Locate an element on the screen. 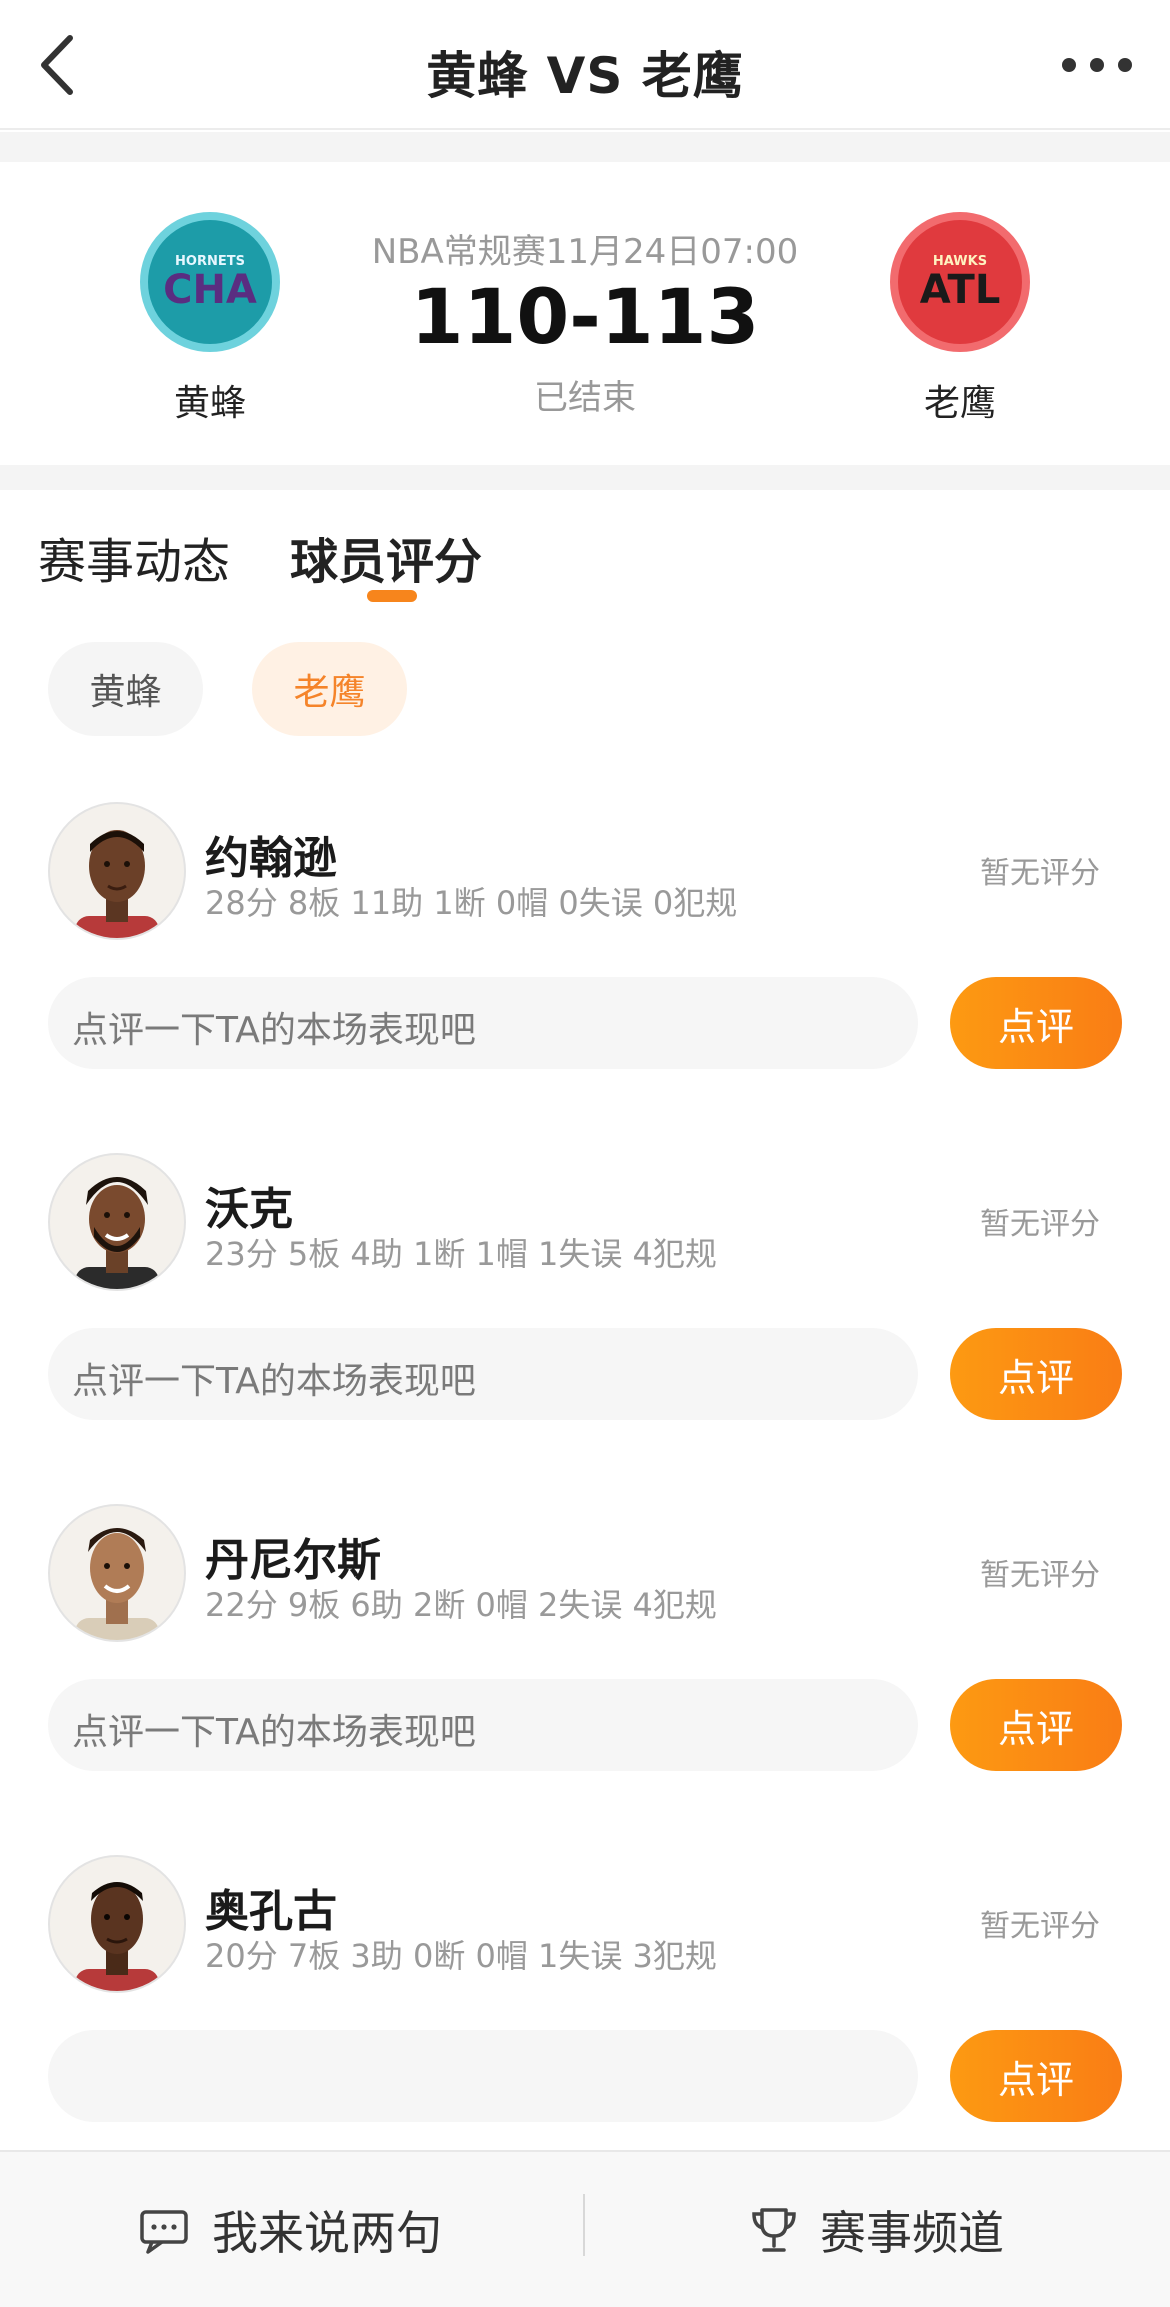 This screenshot has height=2307, width=1170. active-tab-indicator is located at coordinates (392, 596).